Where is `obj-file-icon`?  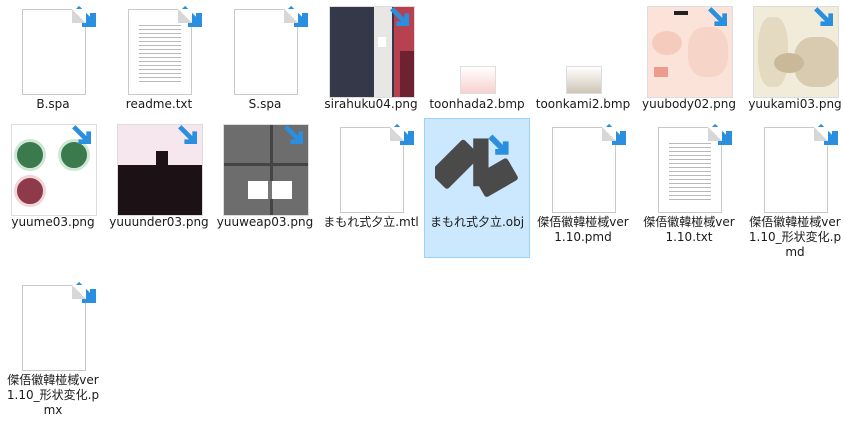
obj-file-icon is located at coordinates (478, 170).